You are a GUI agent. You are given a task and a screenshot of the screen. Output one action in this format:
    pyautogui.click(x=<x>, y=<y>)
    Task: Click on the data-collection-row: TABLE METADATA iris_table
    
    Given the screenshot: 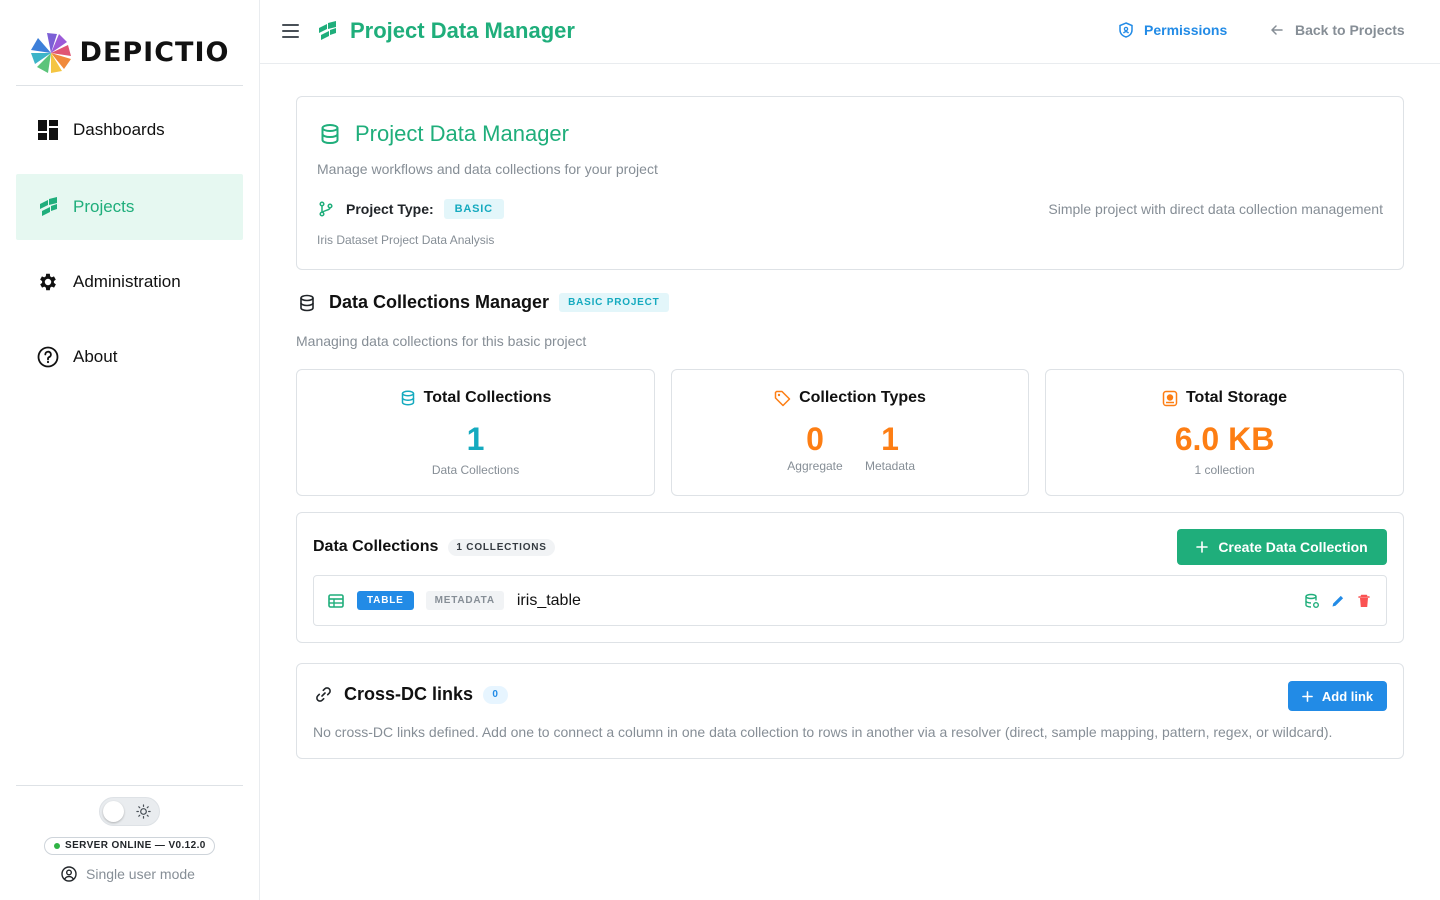 What is the action you would take?
    pyautogui.click(x=850, y=600)
    